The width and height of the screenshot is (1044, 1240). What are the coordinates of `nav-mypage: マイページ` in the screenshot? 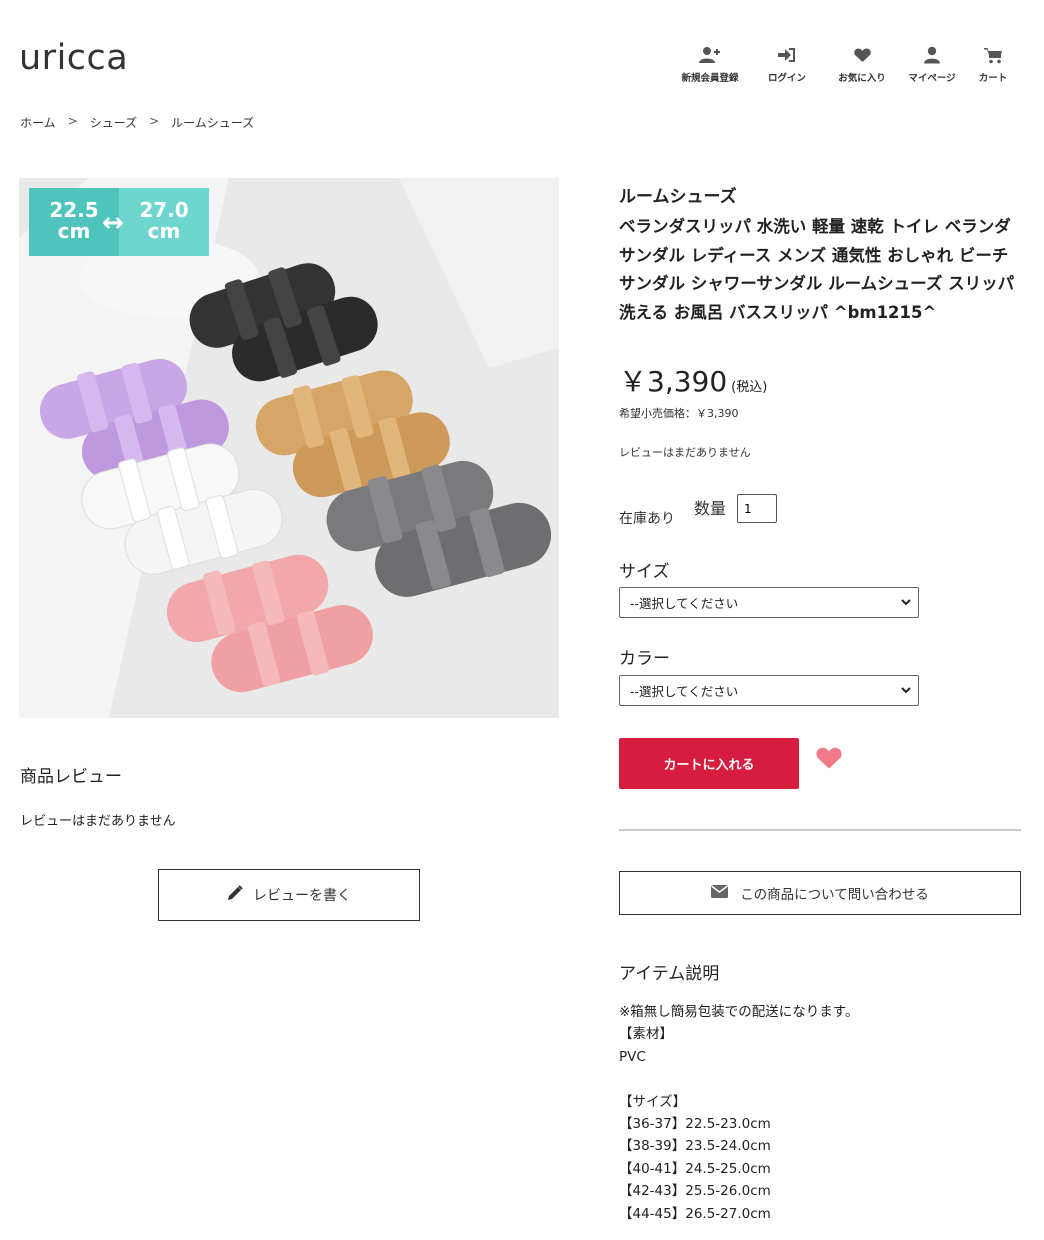 It's located at (932, 64).